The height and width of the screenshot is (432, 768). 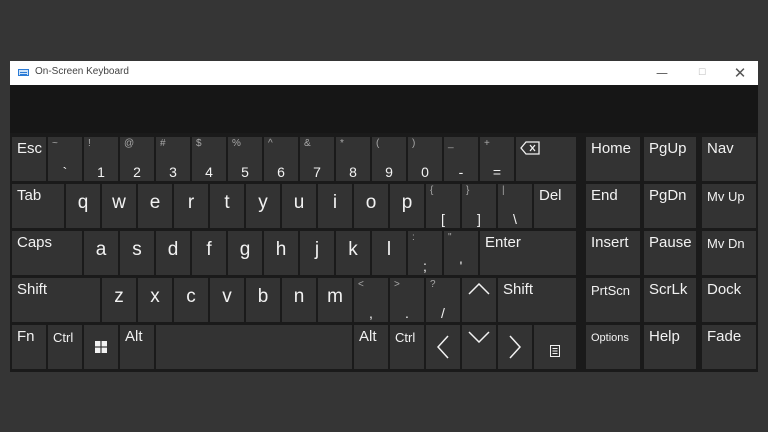 What do you see at coordinates (537, 300) in the screenshot?
I see `key-shift-right: Shift` at bounding box center [537, 300].